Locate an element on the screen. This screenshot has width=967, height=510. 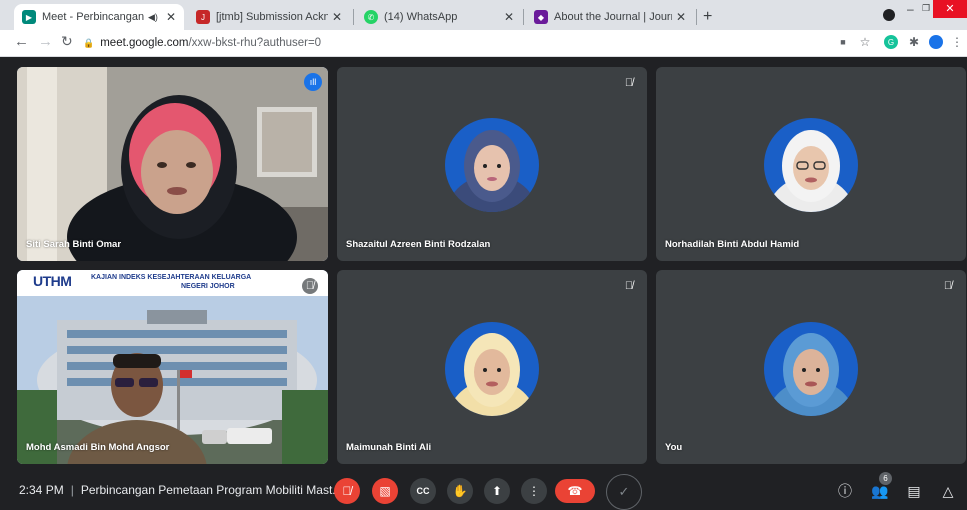
participant-name: Siti Sarah Binti Omar is located at coordinates (74, 244).